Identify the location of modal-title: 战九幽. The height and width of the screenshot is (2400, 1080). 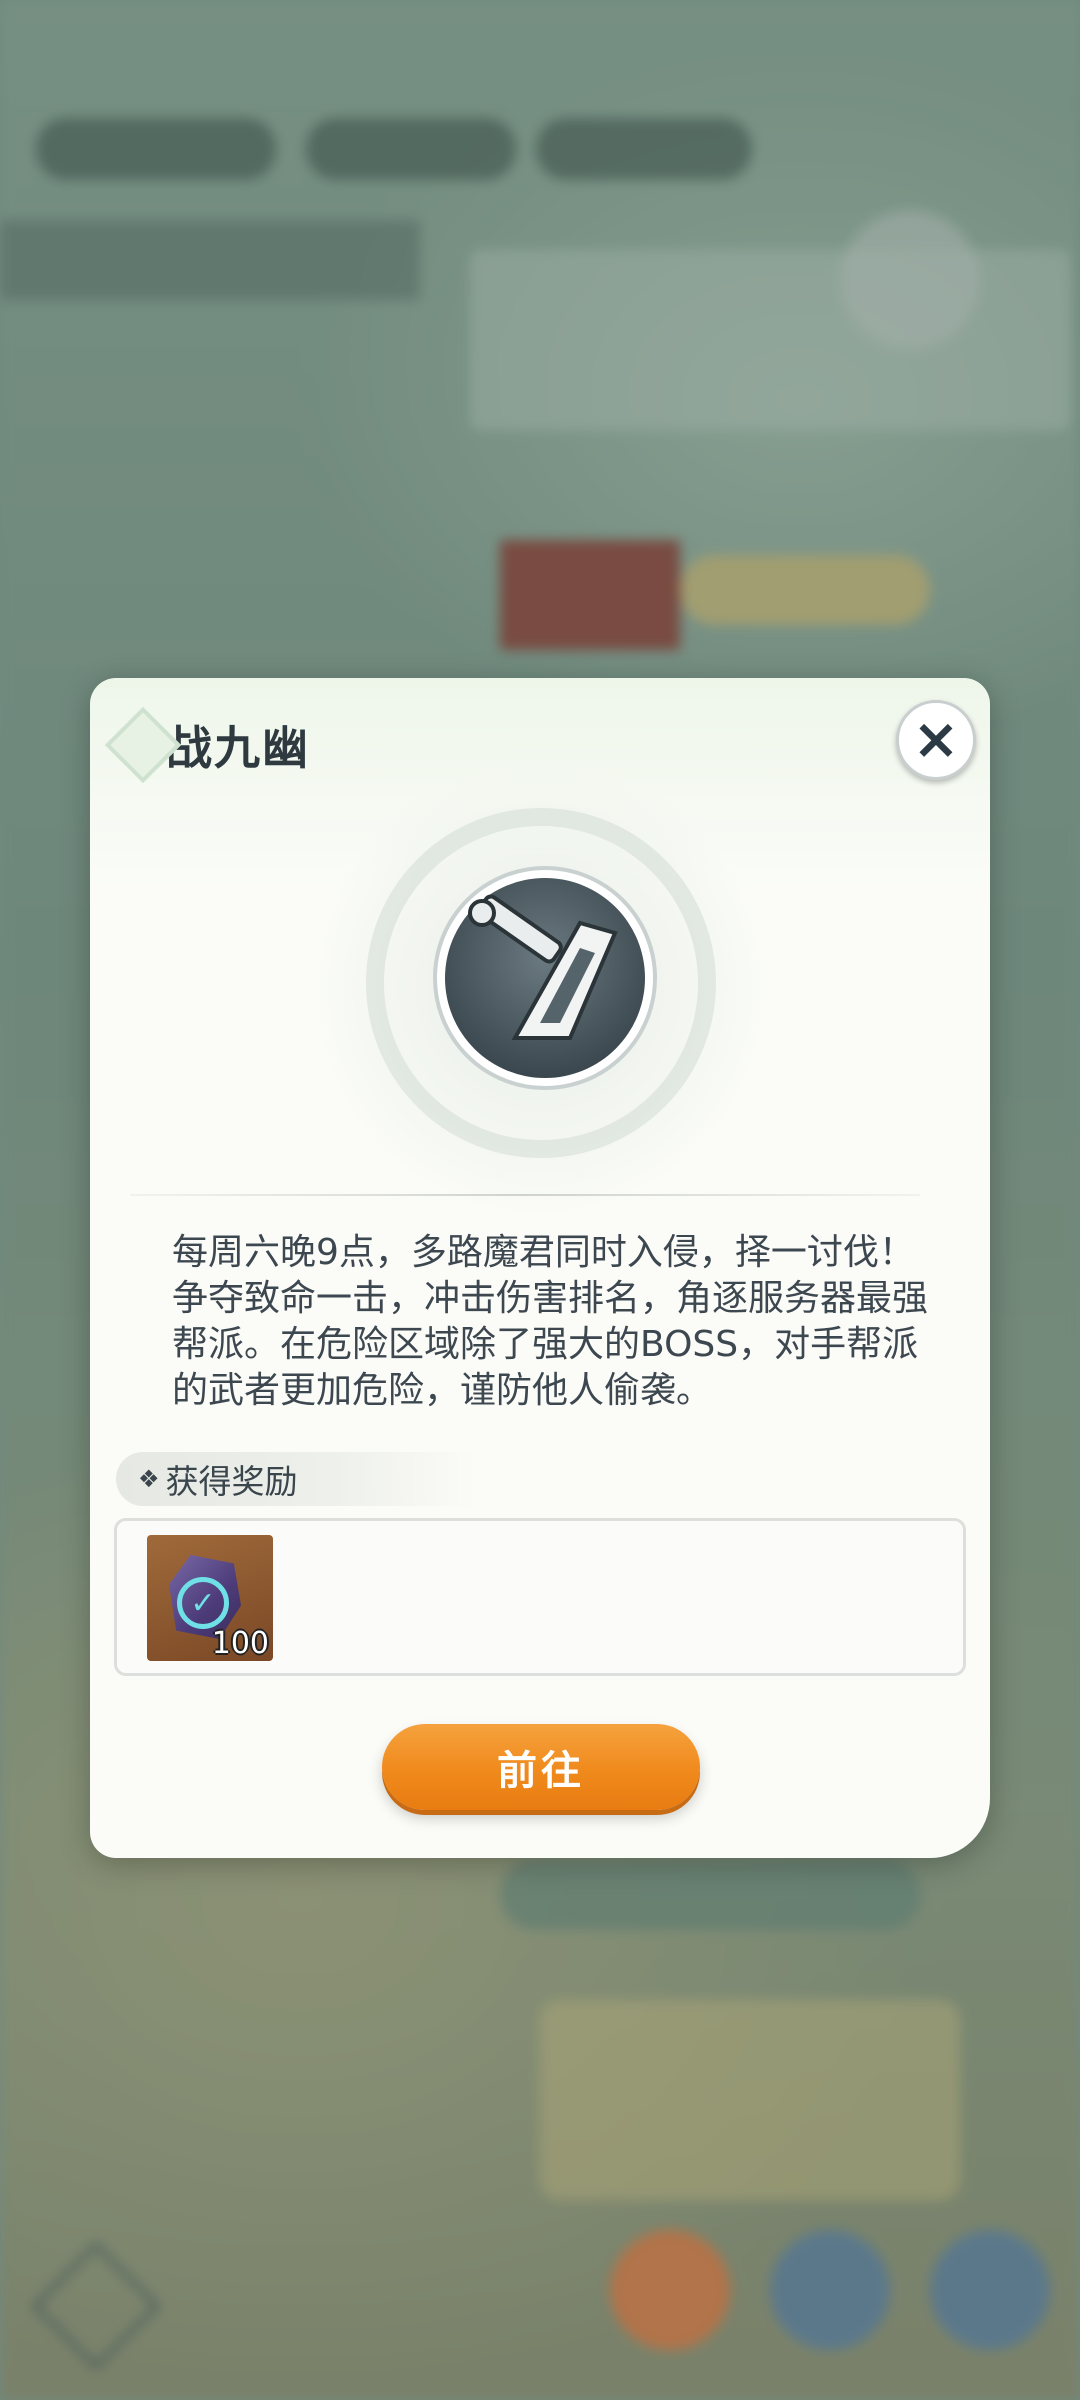
(238, 748).